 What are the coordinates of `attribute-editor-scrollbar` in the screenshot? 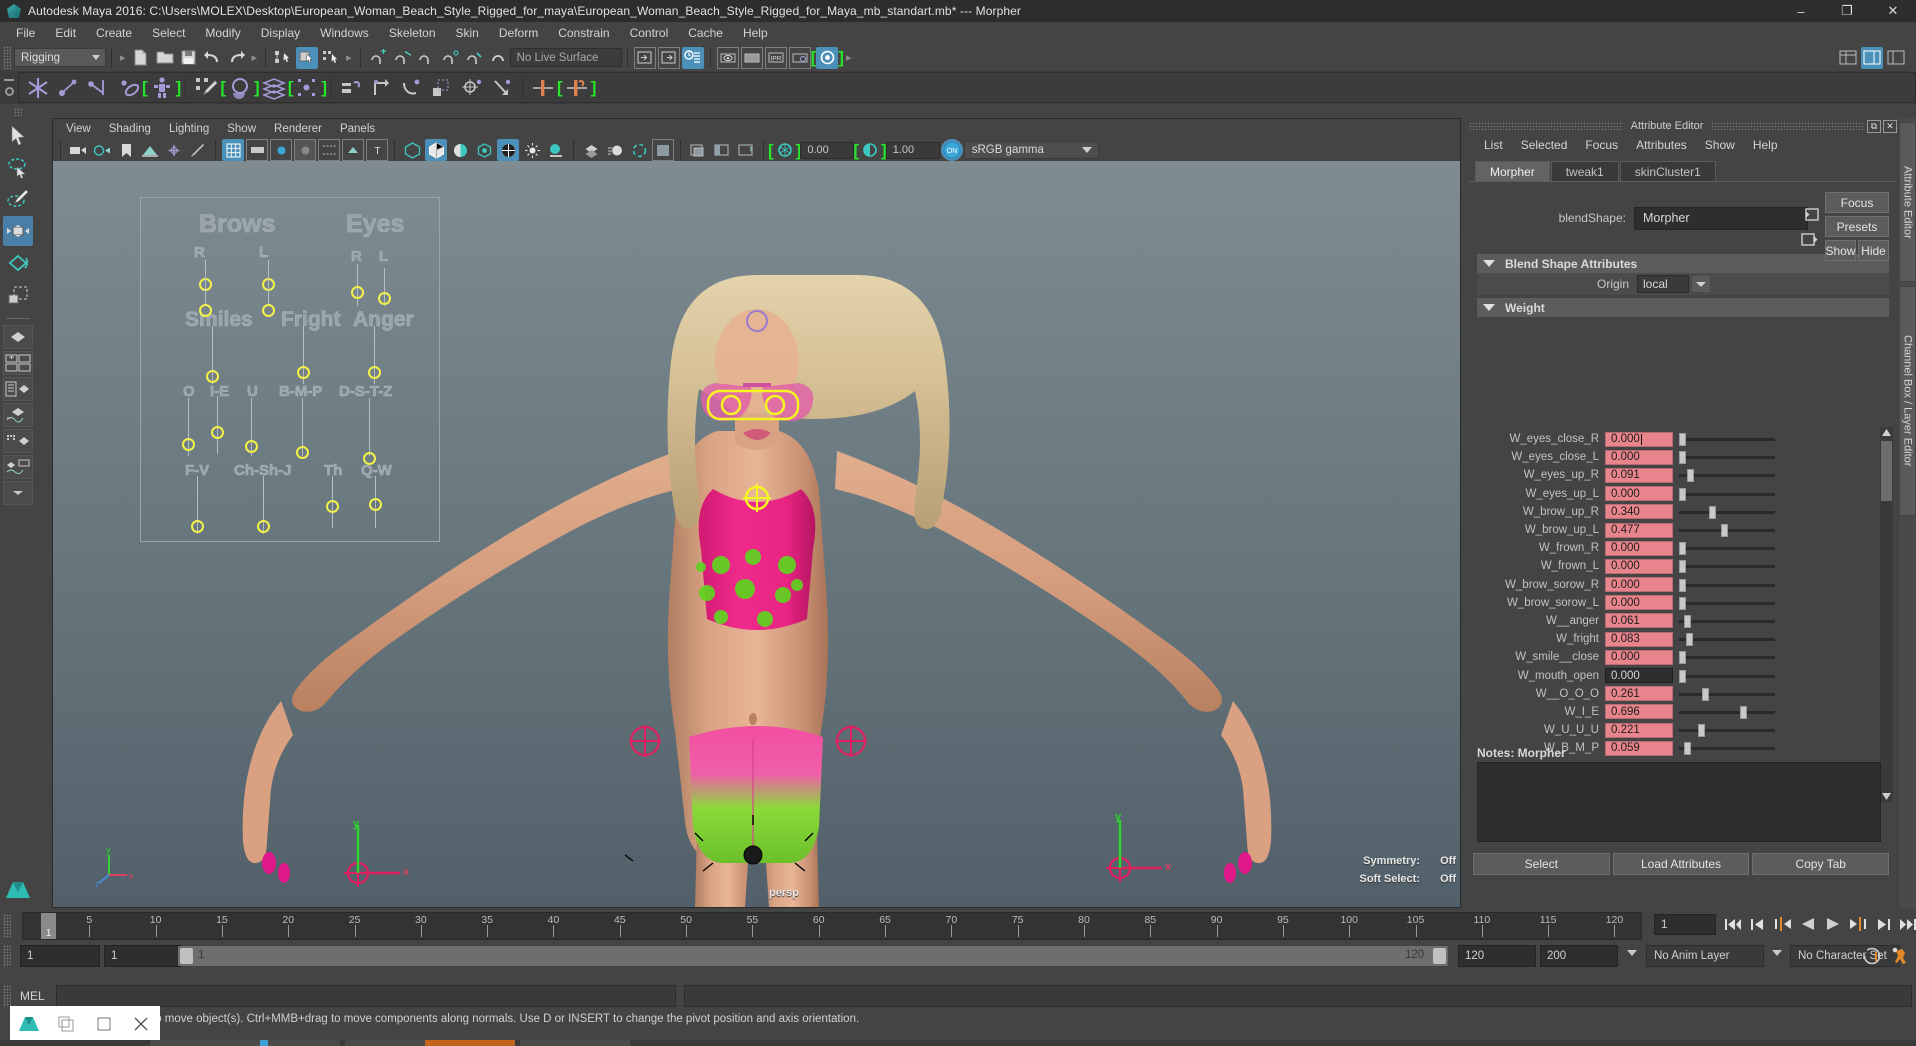 It's located at (1886, 614).